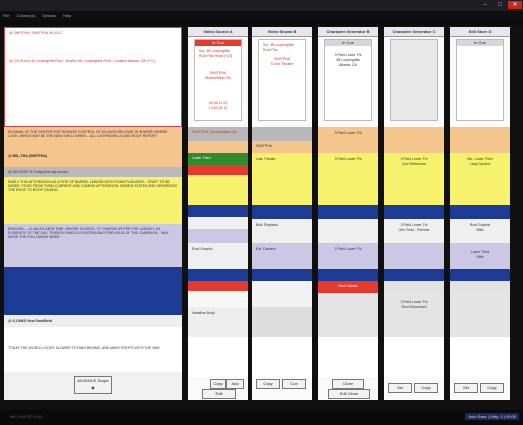 This screenshot has height=425, width=523. I want to click on row: 3 Field Lower Thi Roof Monument, so click(414, 315).